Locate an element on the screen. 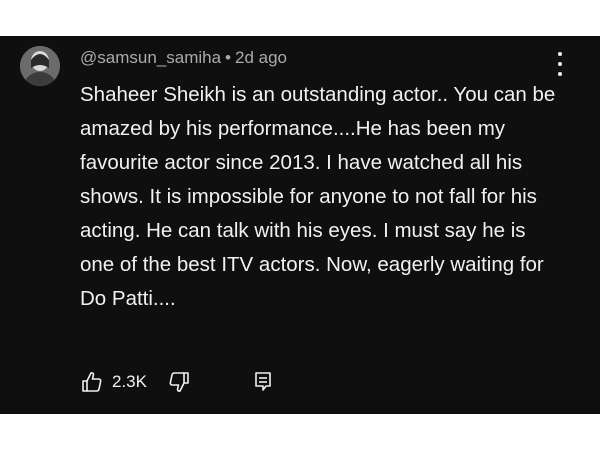  like-button: 2.3K is located at coordinates (113, 382).